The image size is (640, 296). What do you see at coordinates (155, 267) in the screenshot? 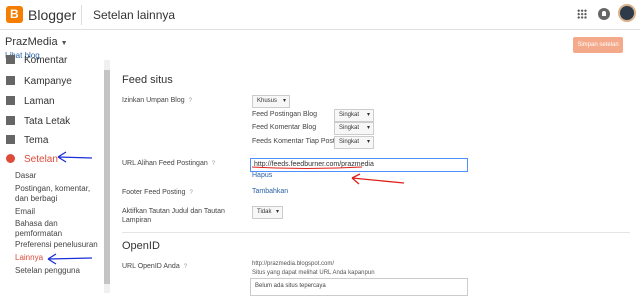
I see `openid-url-label: URL OpenID Anda?` at bounding box center [155, 267].